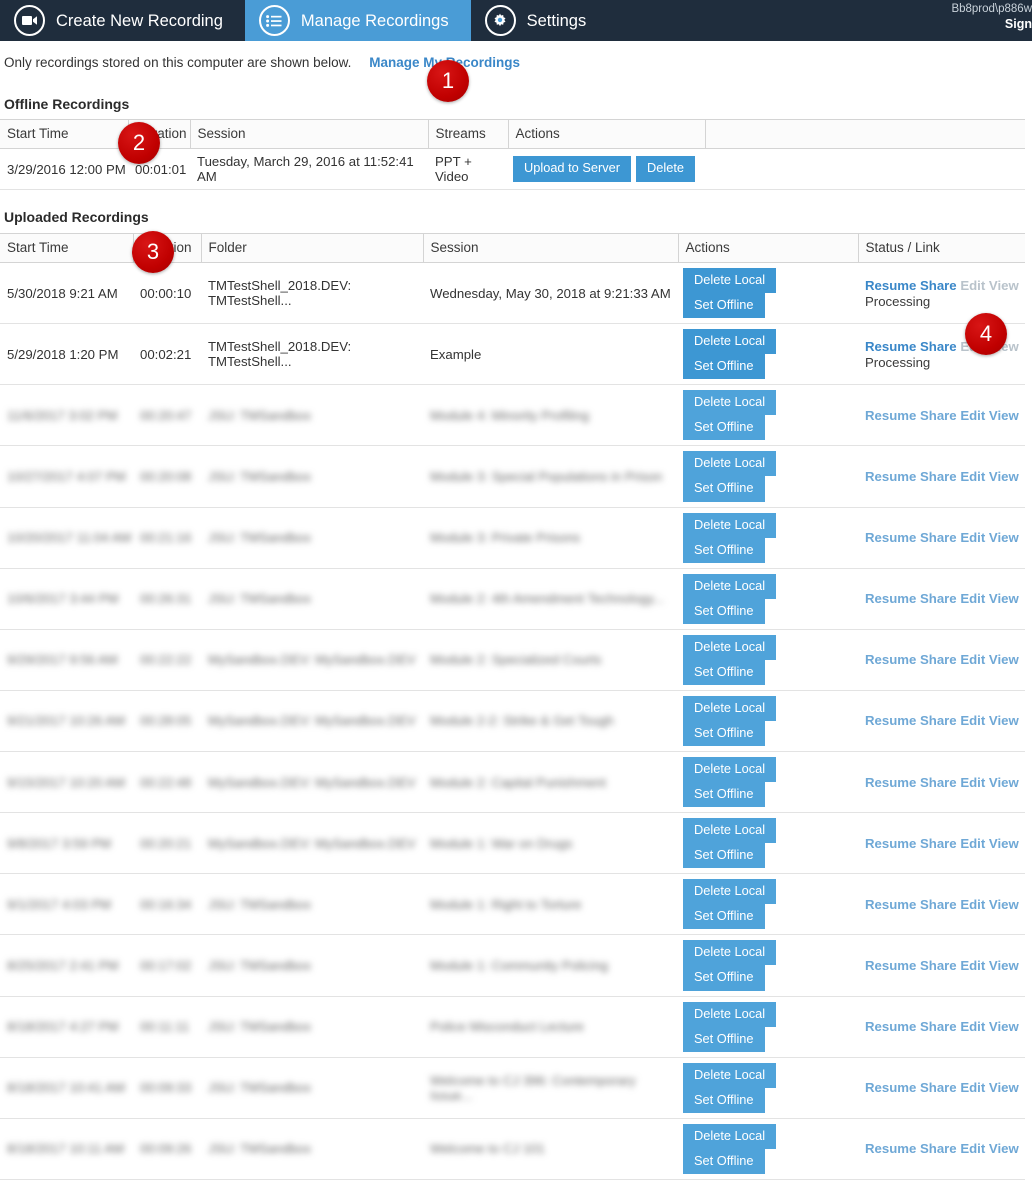 This screenshot has width=1032, height=1180. Describe the element at coordinates (122, 20) in the screenshot. I see `nav-item-create-new-recording: Create New Recording` at that location.